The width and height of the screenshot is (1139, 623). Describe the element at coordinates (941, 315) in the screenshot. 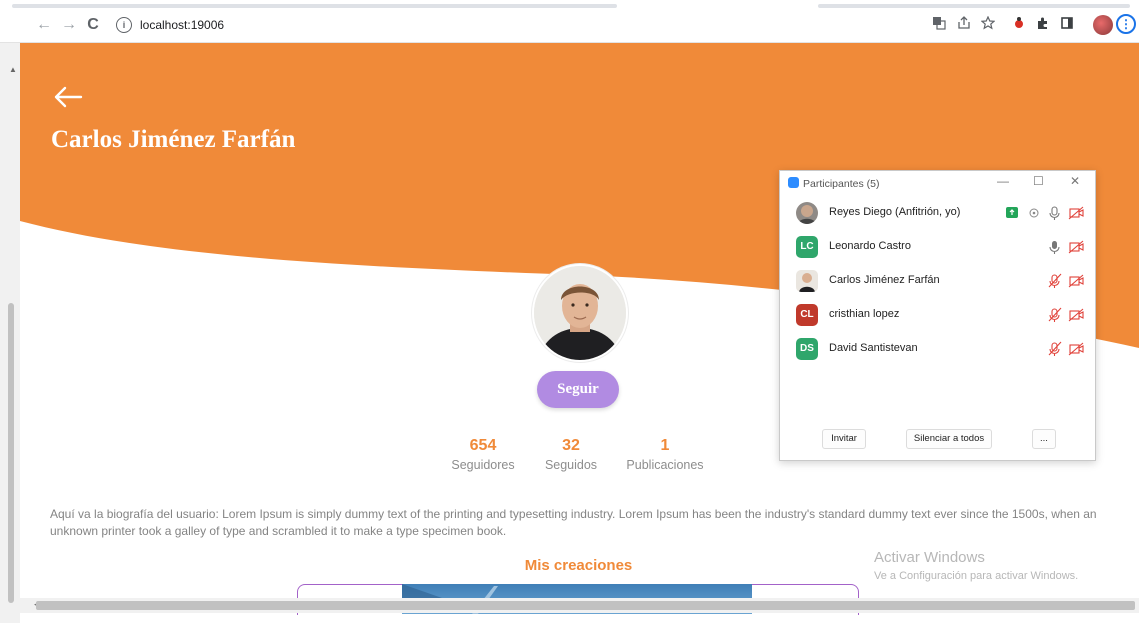

I see `participant-row: CL cristhian lopez` at that location.